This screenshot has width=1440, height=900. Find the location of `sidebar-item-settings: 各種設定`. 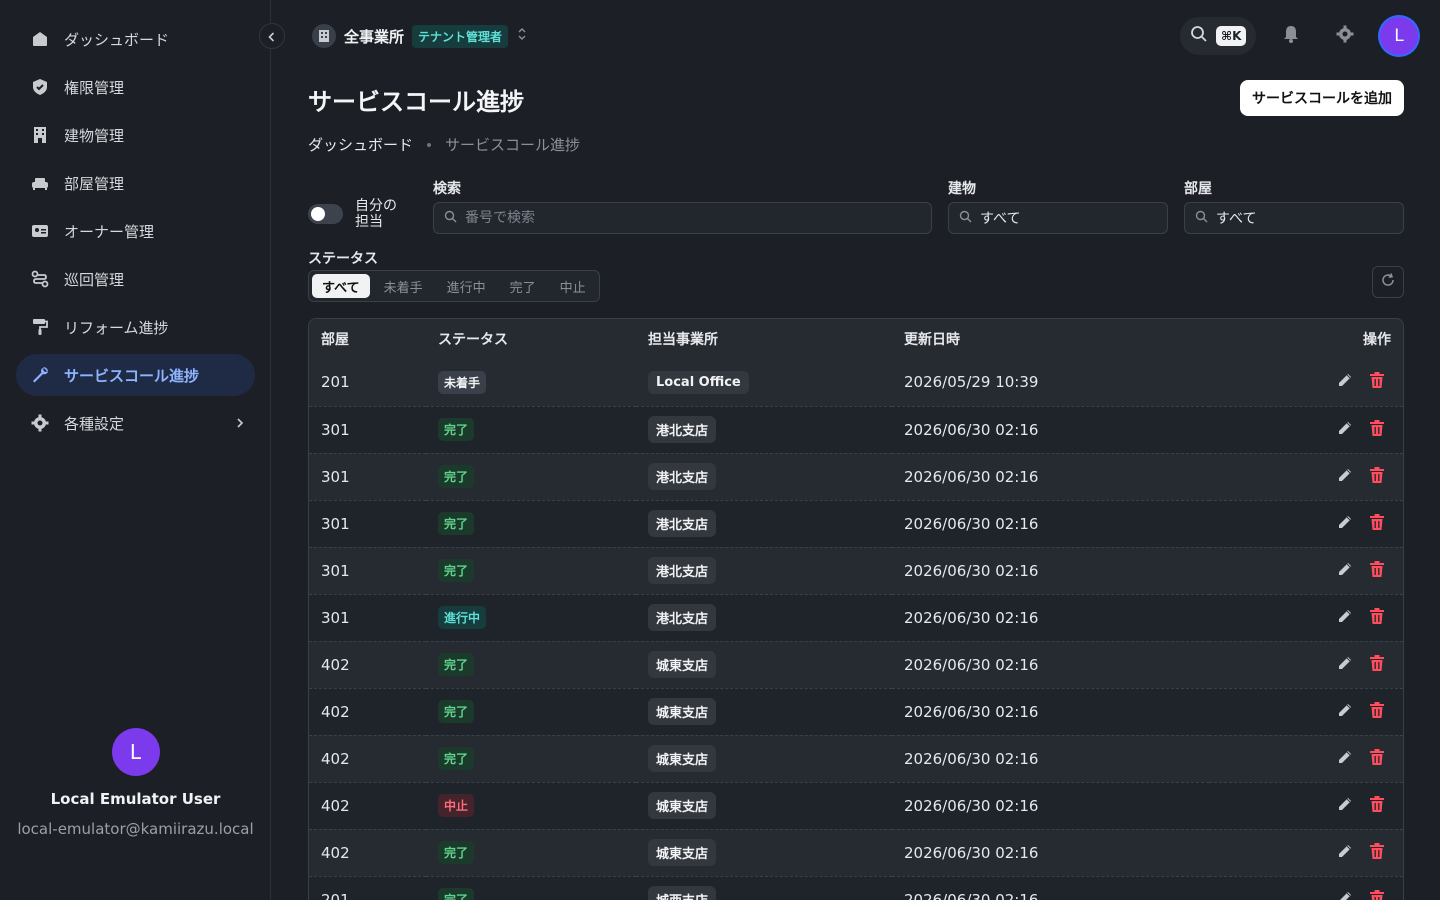

sidebar-item-settings: 各種設定 is located at coordinates (135, 423).